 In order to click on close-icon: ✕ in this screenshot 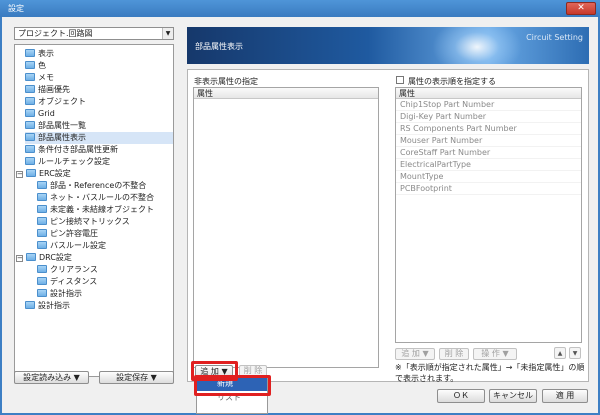, I will do `click(581, 8)`.